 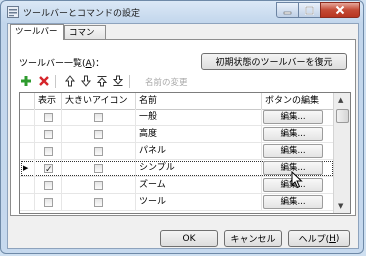 I want to click on close-button, so click(x=340, y=10).